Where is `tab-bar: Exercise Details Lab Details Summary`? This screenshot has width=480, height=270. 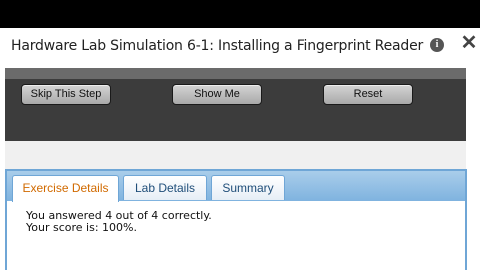
tab-bar: Exercise Details Lab Details Summary is located at coordinates (236, 186).